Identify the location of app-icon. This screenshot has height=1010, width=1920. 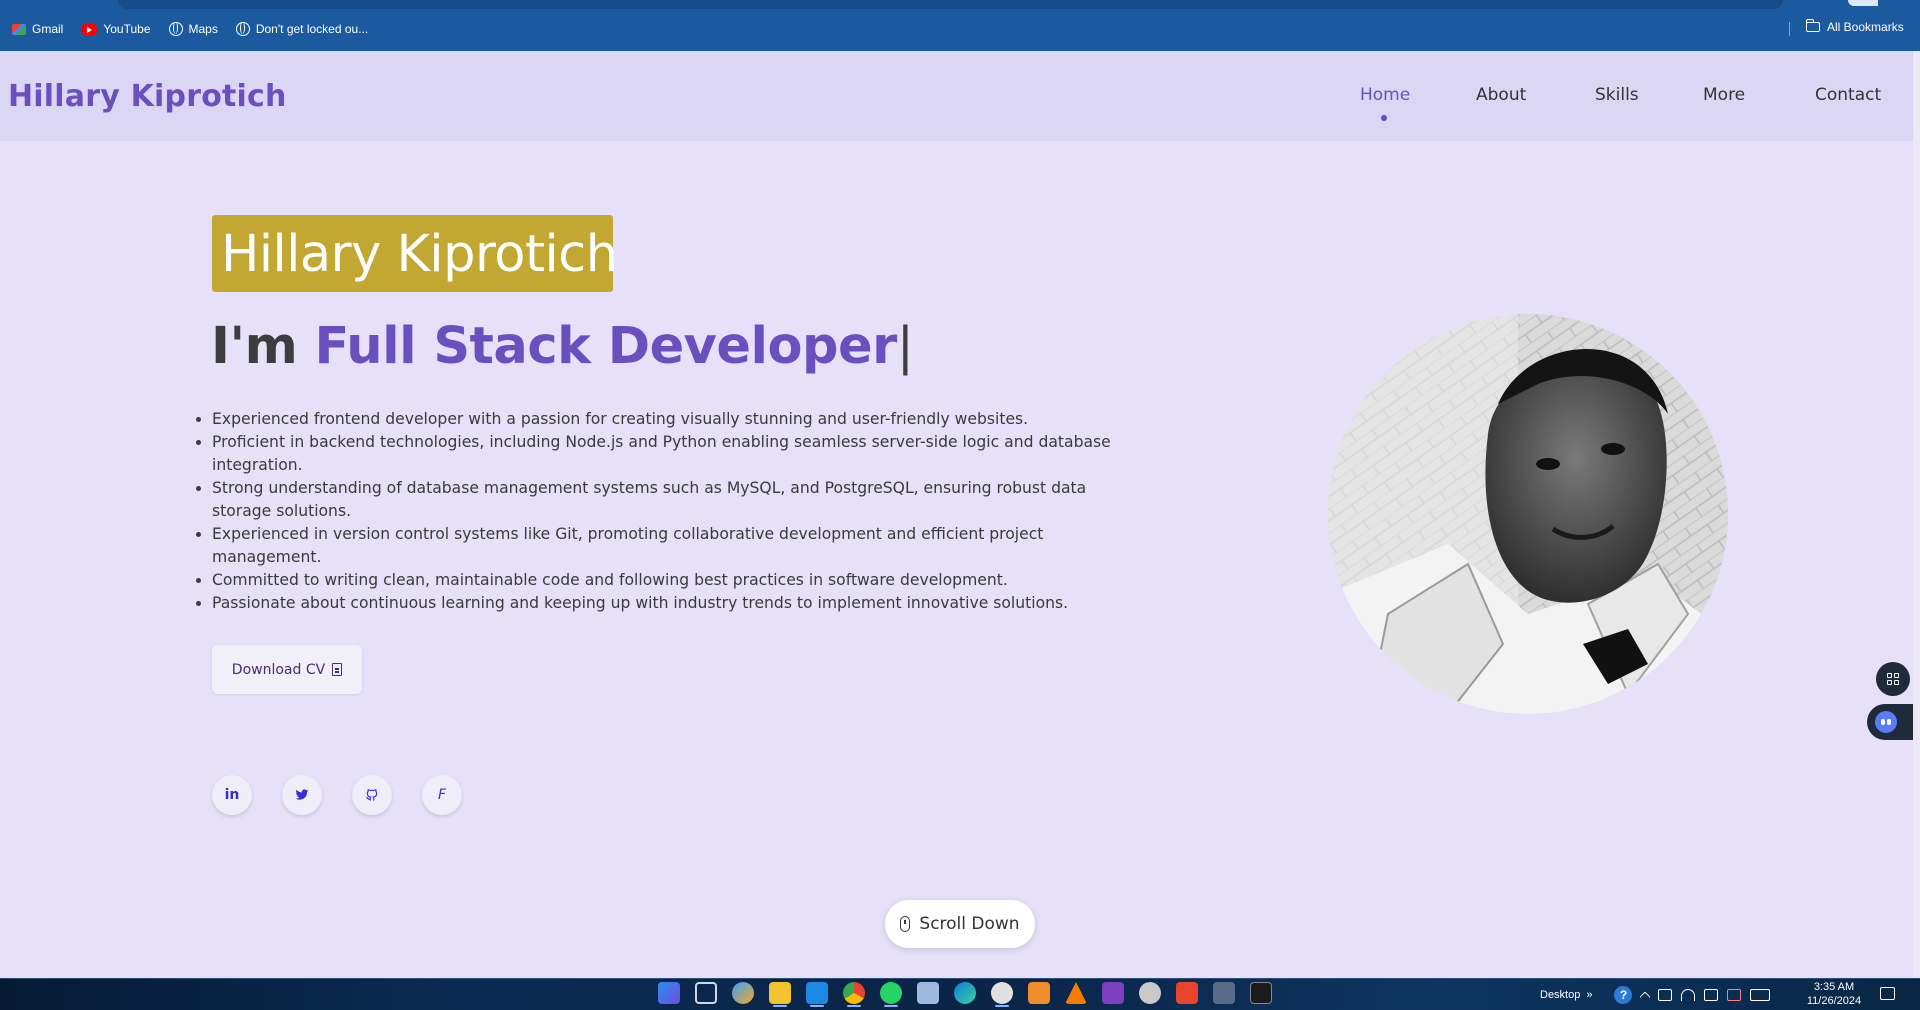
(1150, 993).